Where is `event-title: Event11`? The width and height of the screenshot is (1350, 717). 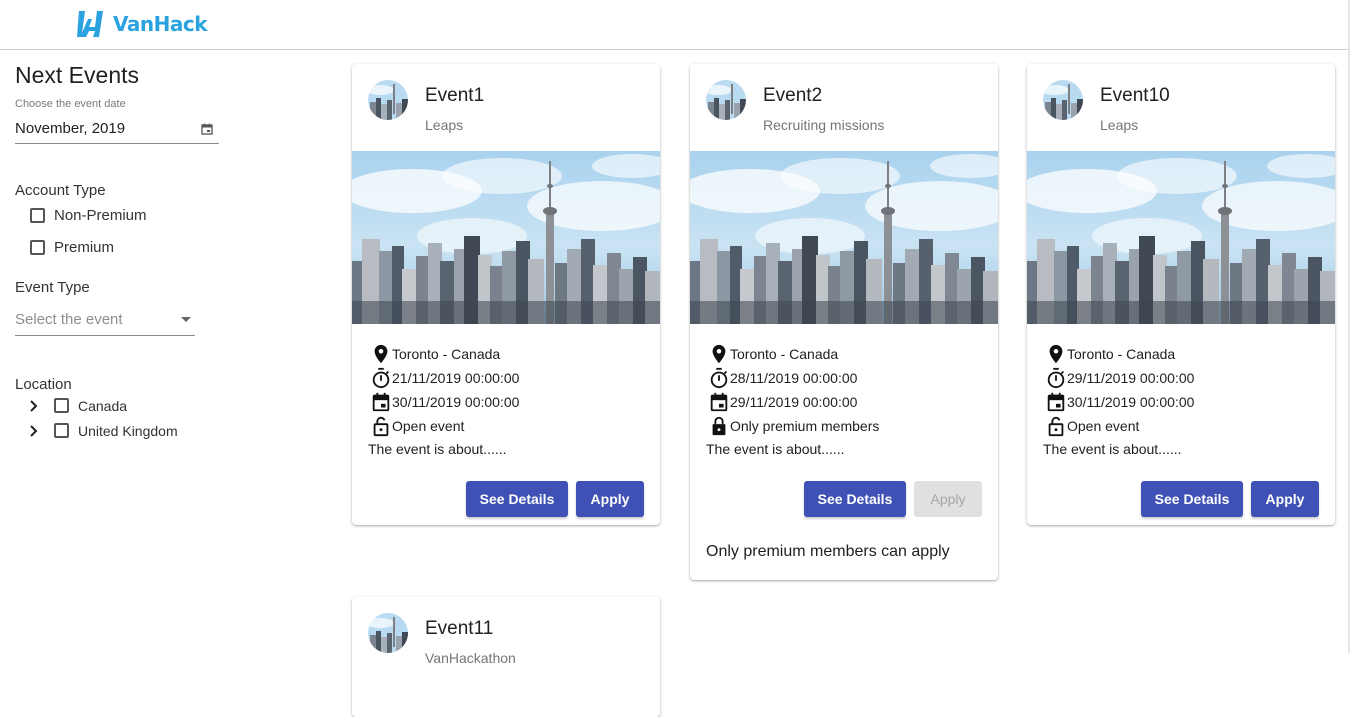 event-title: Event11 is located at coordinates (459, 628).